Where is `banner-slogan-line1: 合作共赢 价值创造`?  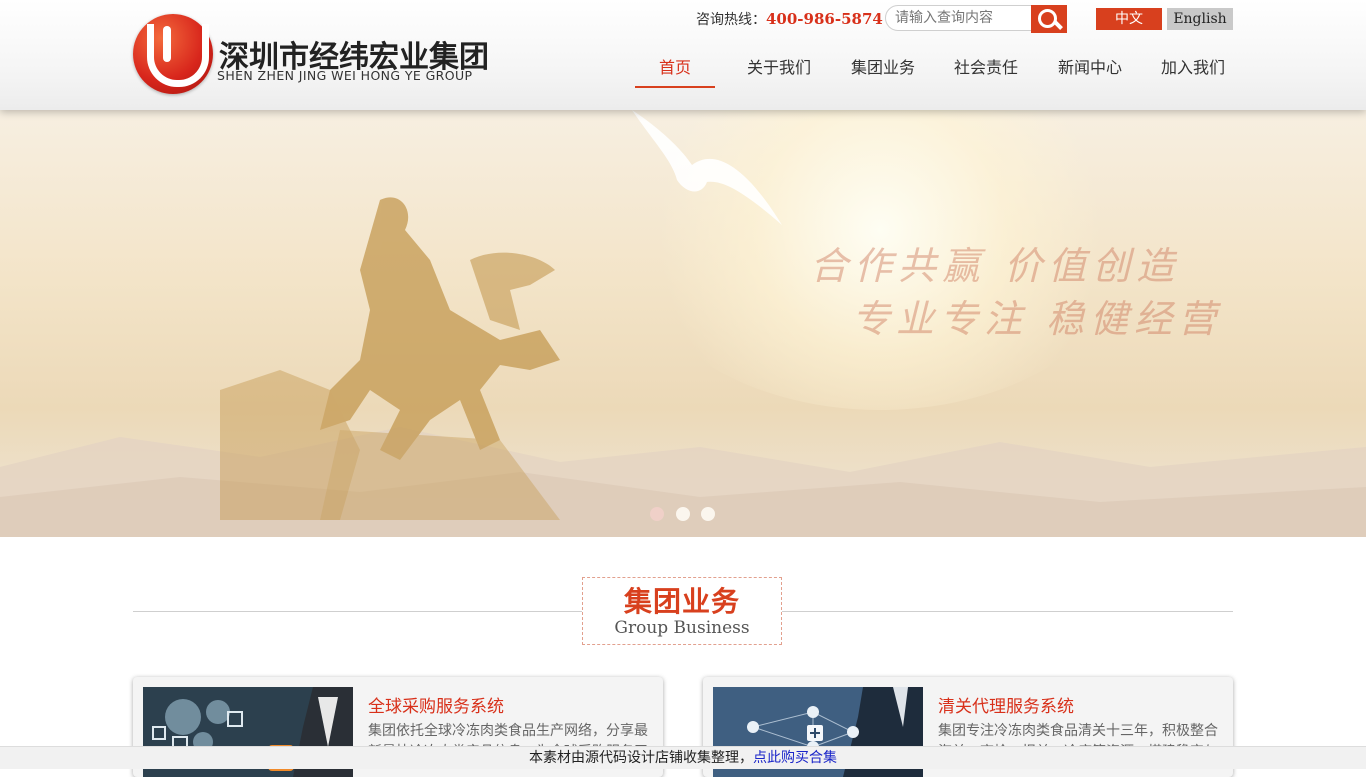 banner-slogan-line1: 合作共赢 价值创造 is located at coordinates (995, 266).